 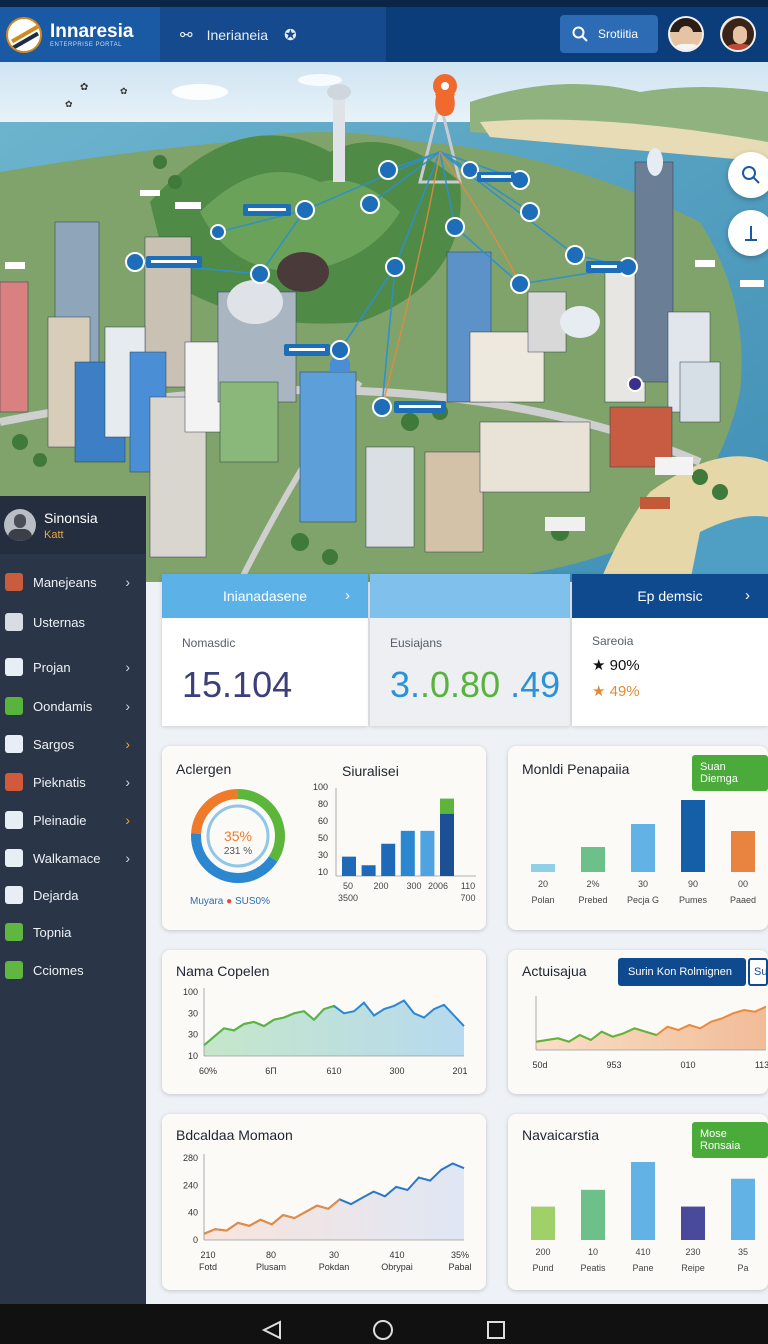 I want to click on sidebar-item-walkamace: Walkamace ›, so click(x=73, y=858).